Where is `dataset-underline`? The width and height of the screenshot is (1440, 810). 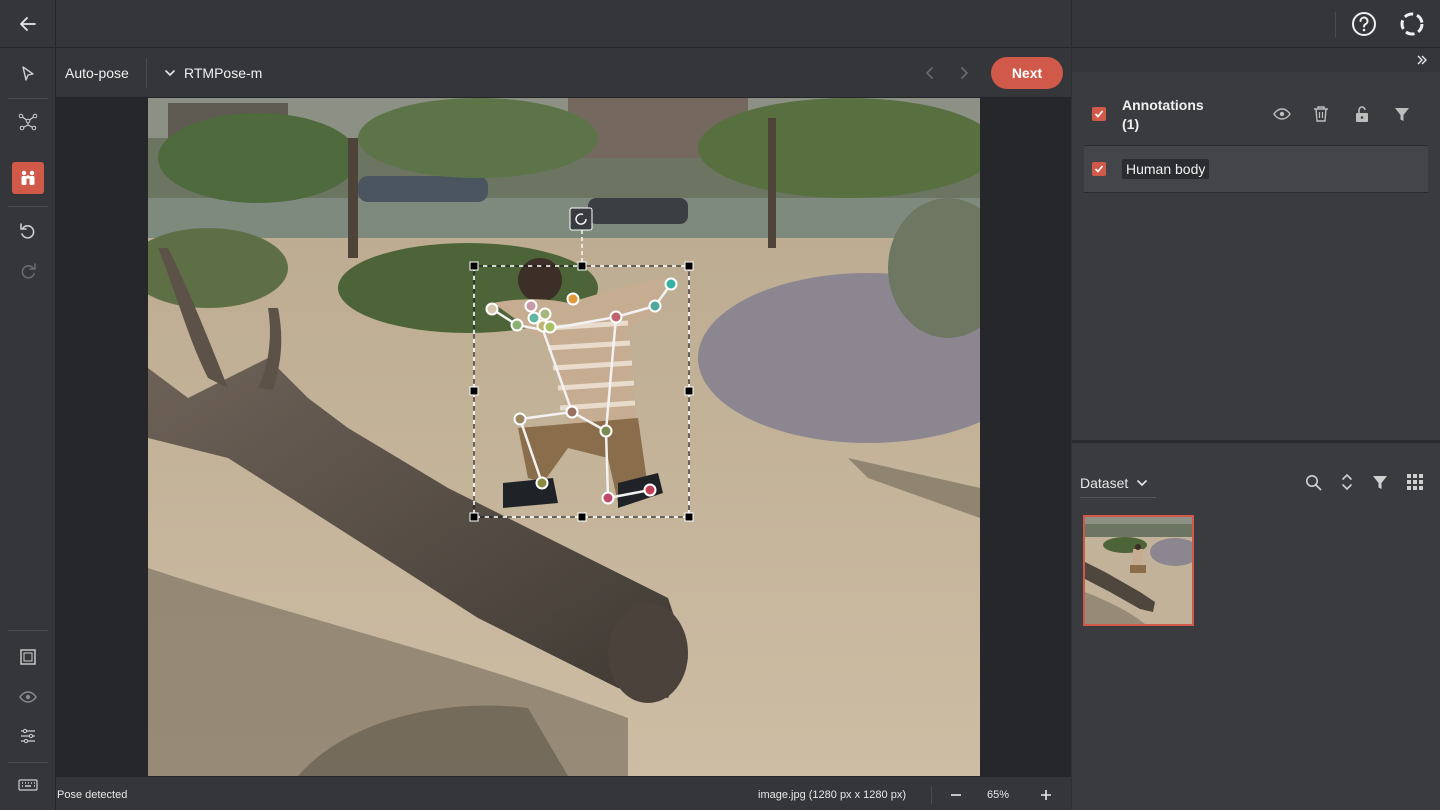
dataset-underline is located at coordinates (1118, 497).